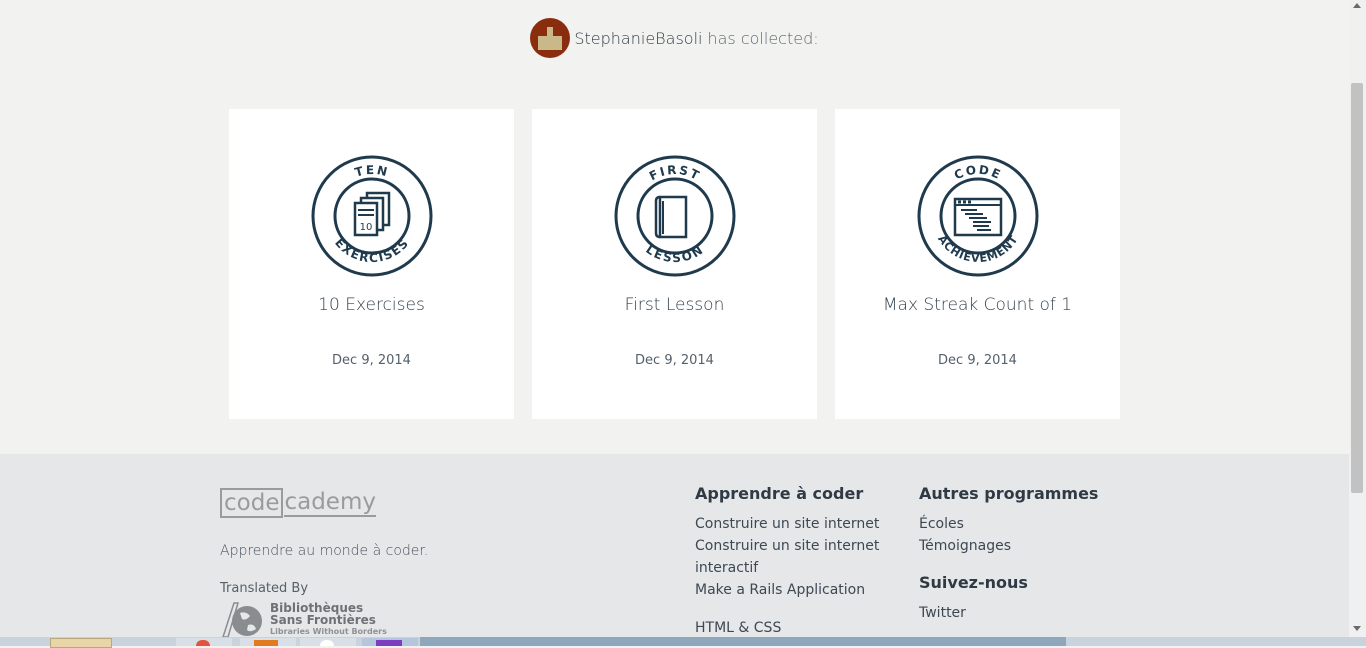 This screenshot has height=648, width=1366. I want to click on follow-heading: Suivez-nous, so click(973, 582).